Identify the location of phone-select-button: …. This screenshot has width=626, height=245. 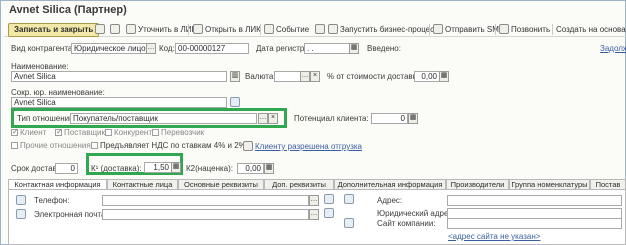
(314, 200).